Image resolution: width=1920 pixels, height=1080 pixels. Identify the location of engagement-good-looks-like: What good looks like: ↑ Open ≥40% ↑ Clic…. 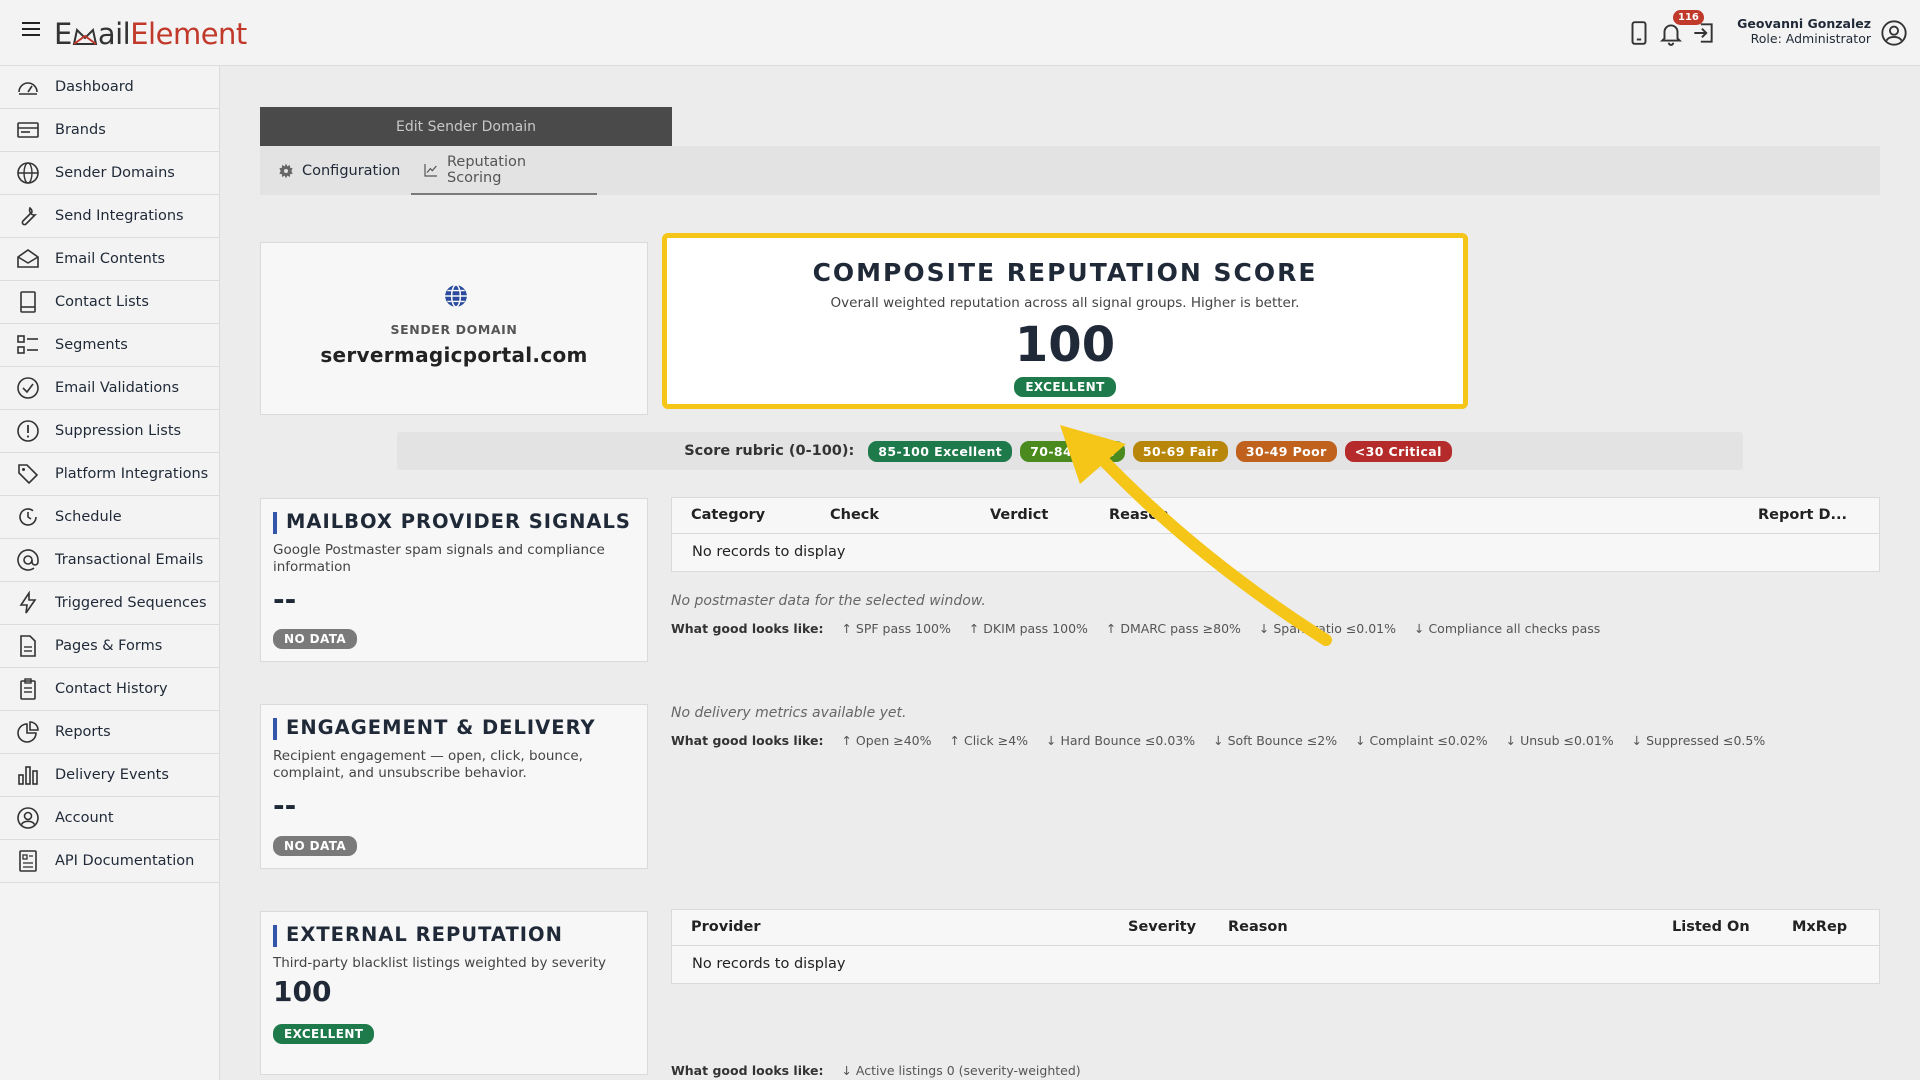
(1225, 740).